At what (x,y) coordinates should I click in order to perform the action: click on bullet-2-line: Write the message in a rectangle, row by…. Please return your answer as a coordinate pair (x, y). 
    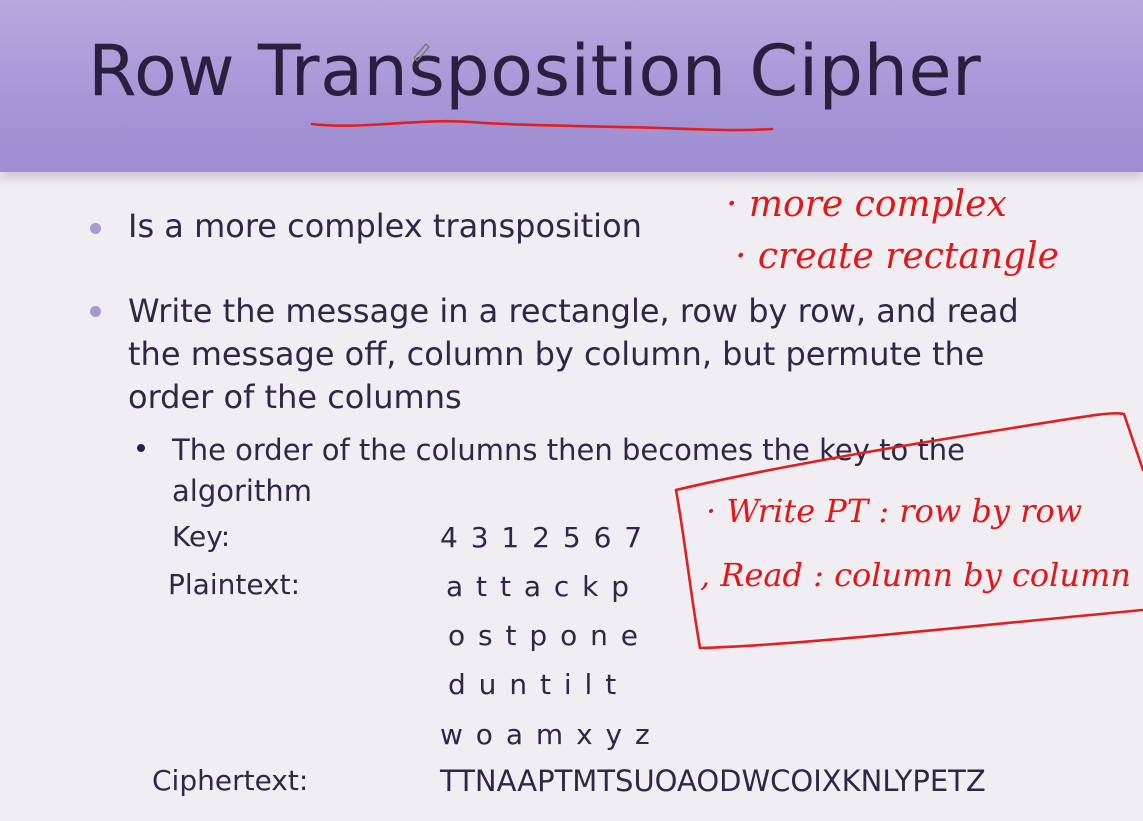
    Looking at the image, I should click on (573, 311).